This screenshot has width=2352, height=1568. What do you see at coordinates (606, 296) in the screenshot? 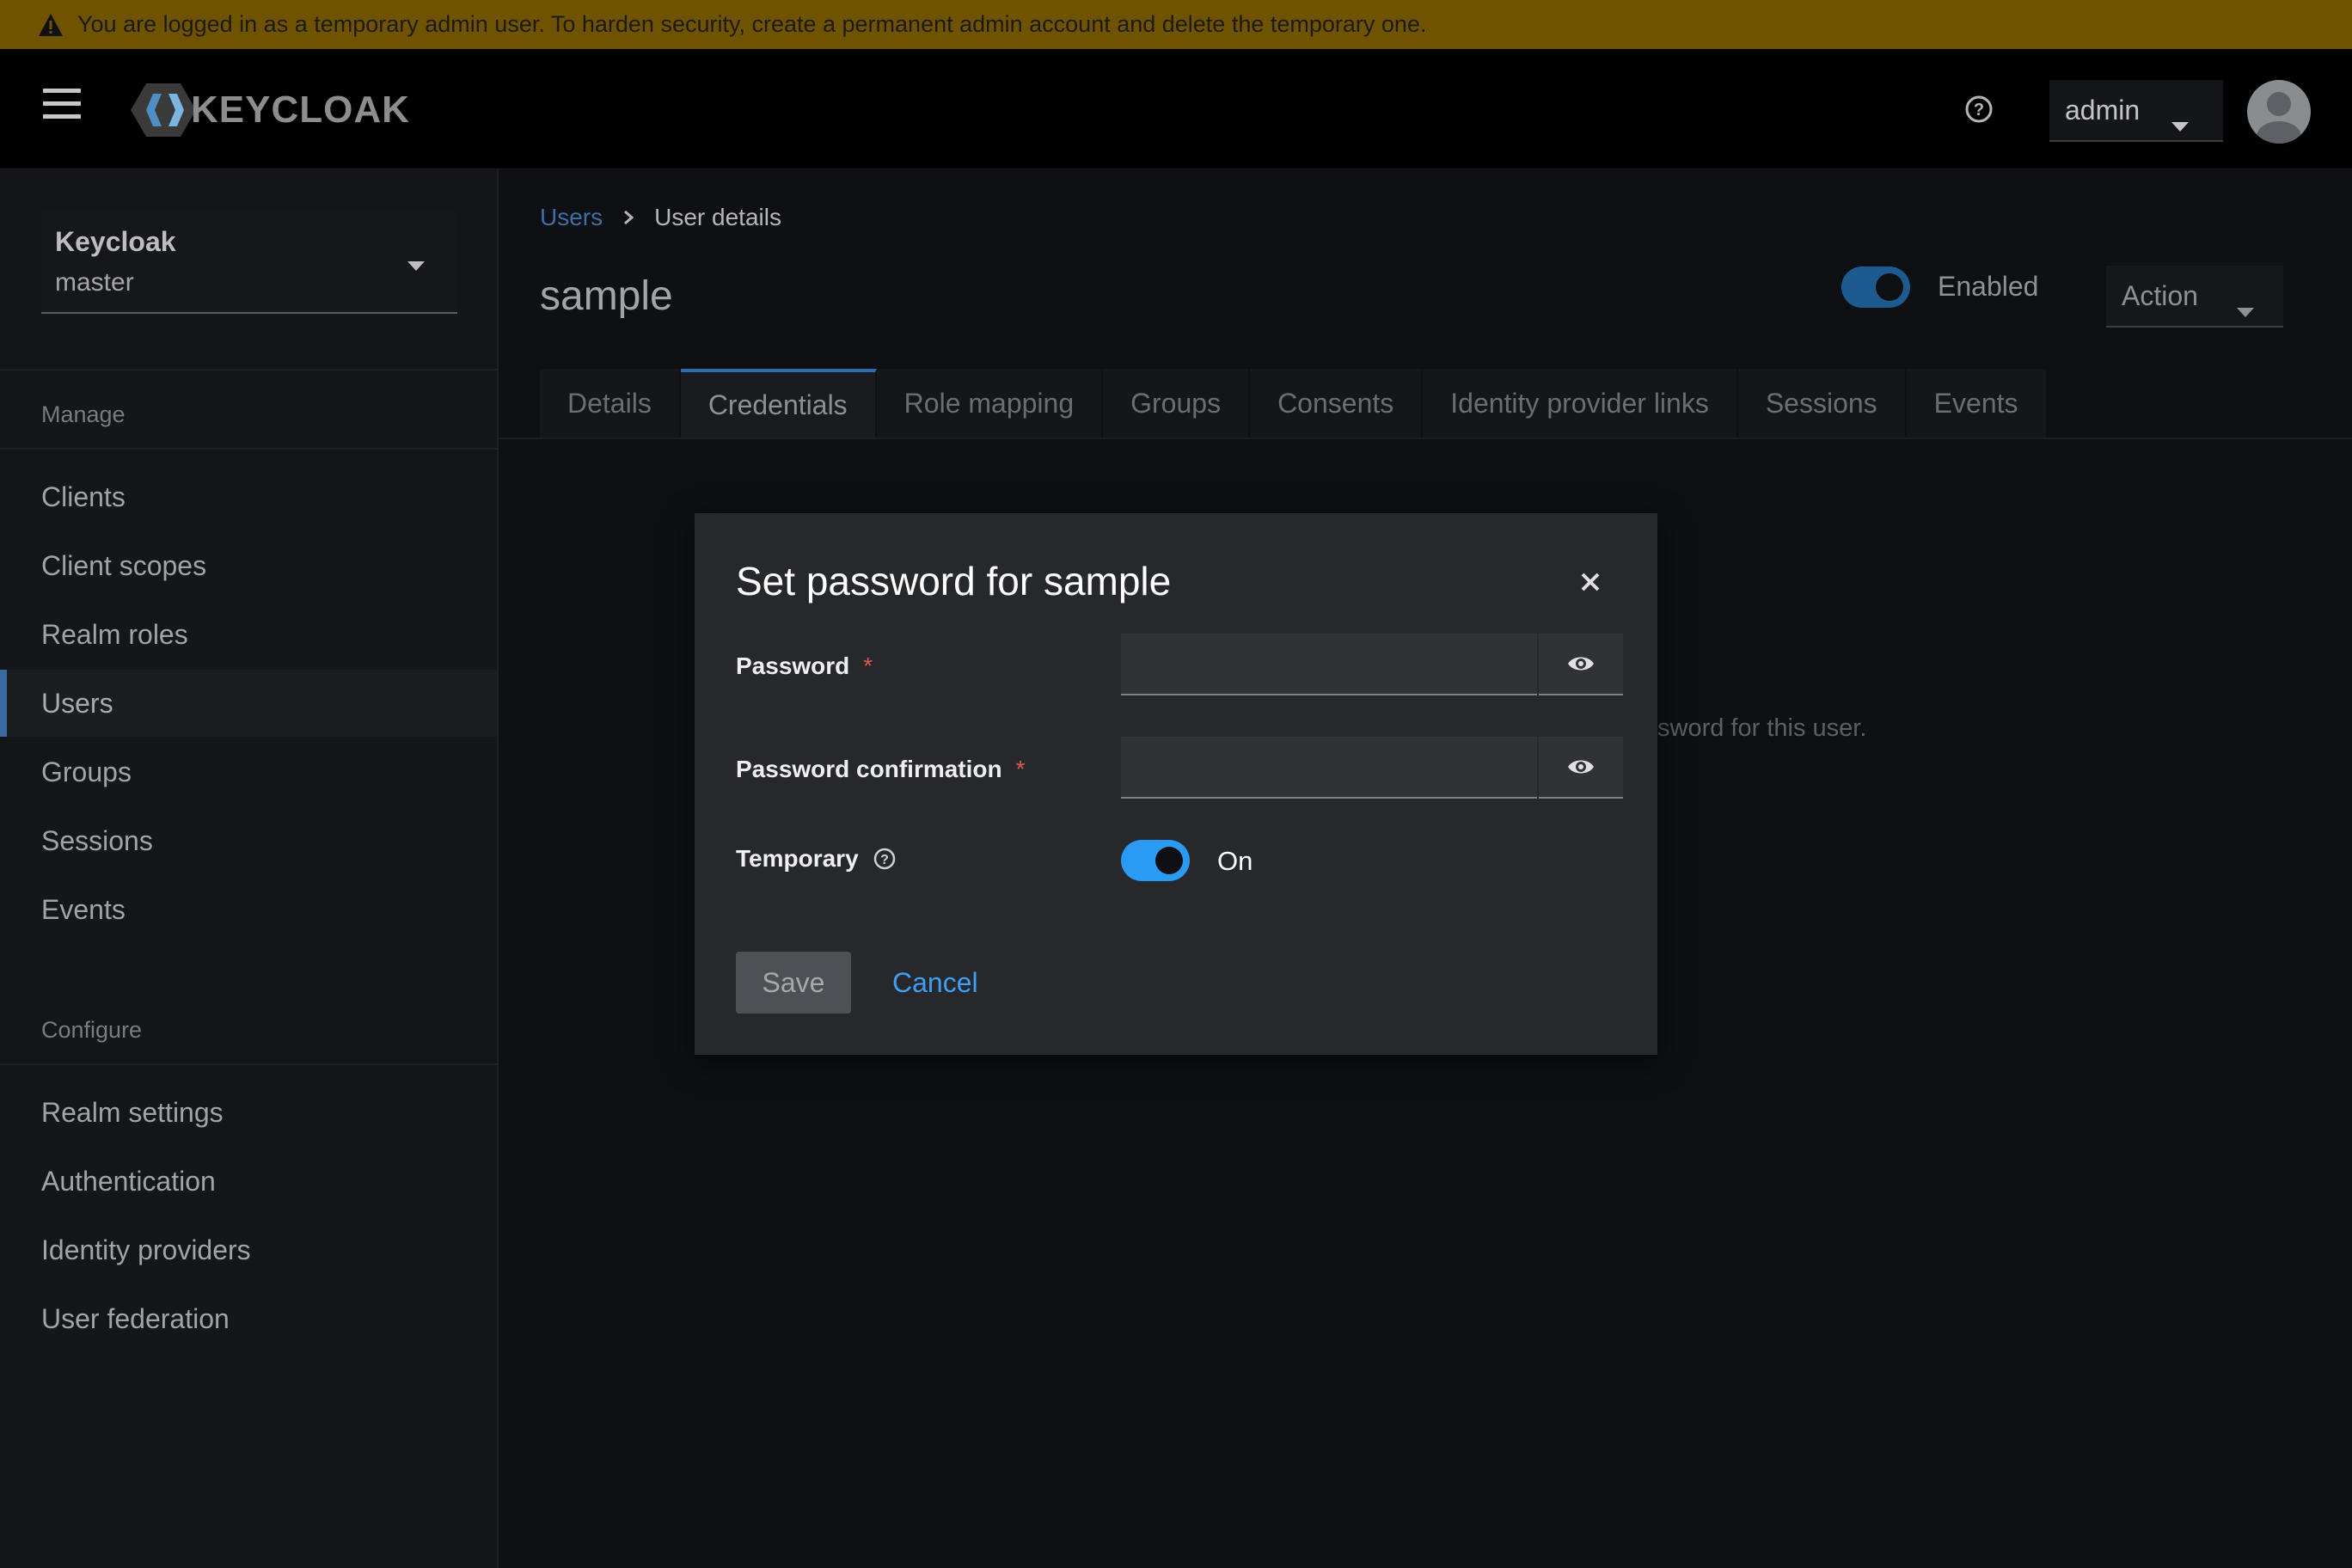
I see `page-title: sample` at bounding box center [606, 296].